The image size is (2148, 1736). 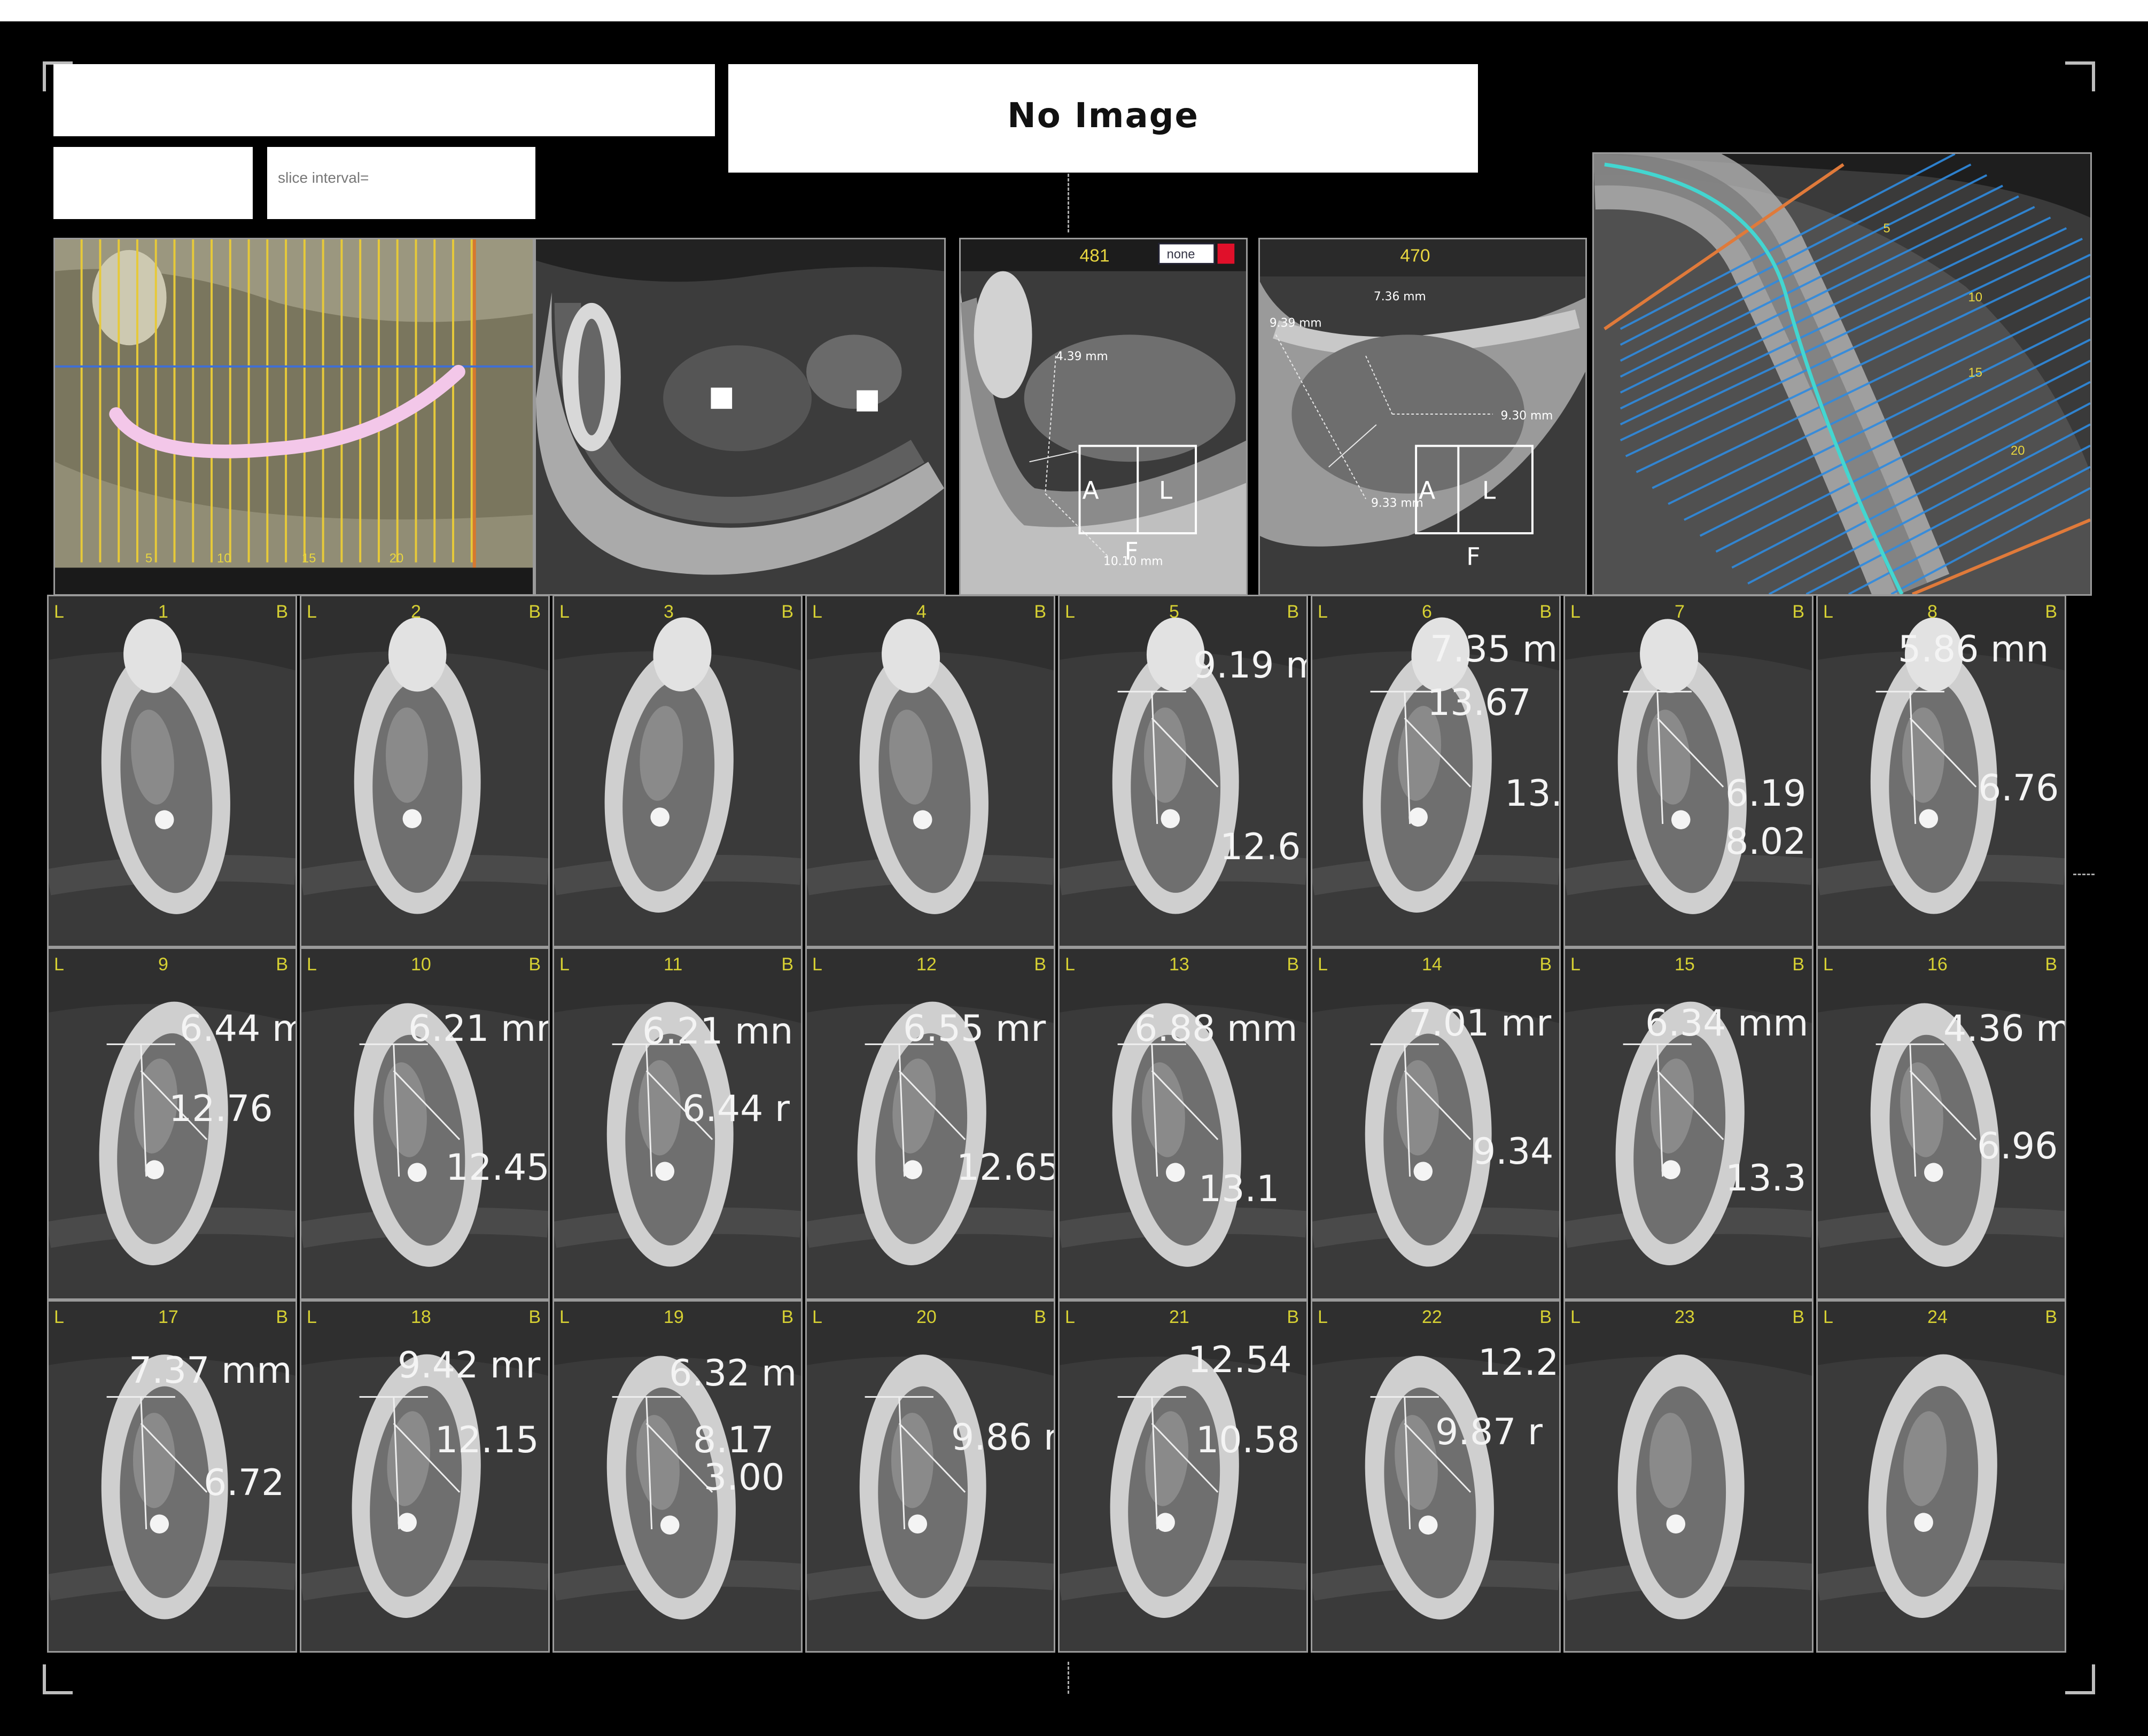 I want to click on cross-section-12: L 12 B 6.55 mr 12.65, so click(x=930, y=1124).